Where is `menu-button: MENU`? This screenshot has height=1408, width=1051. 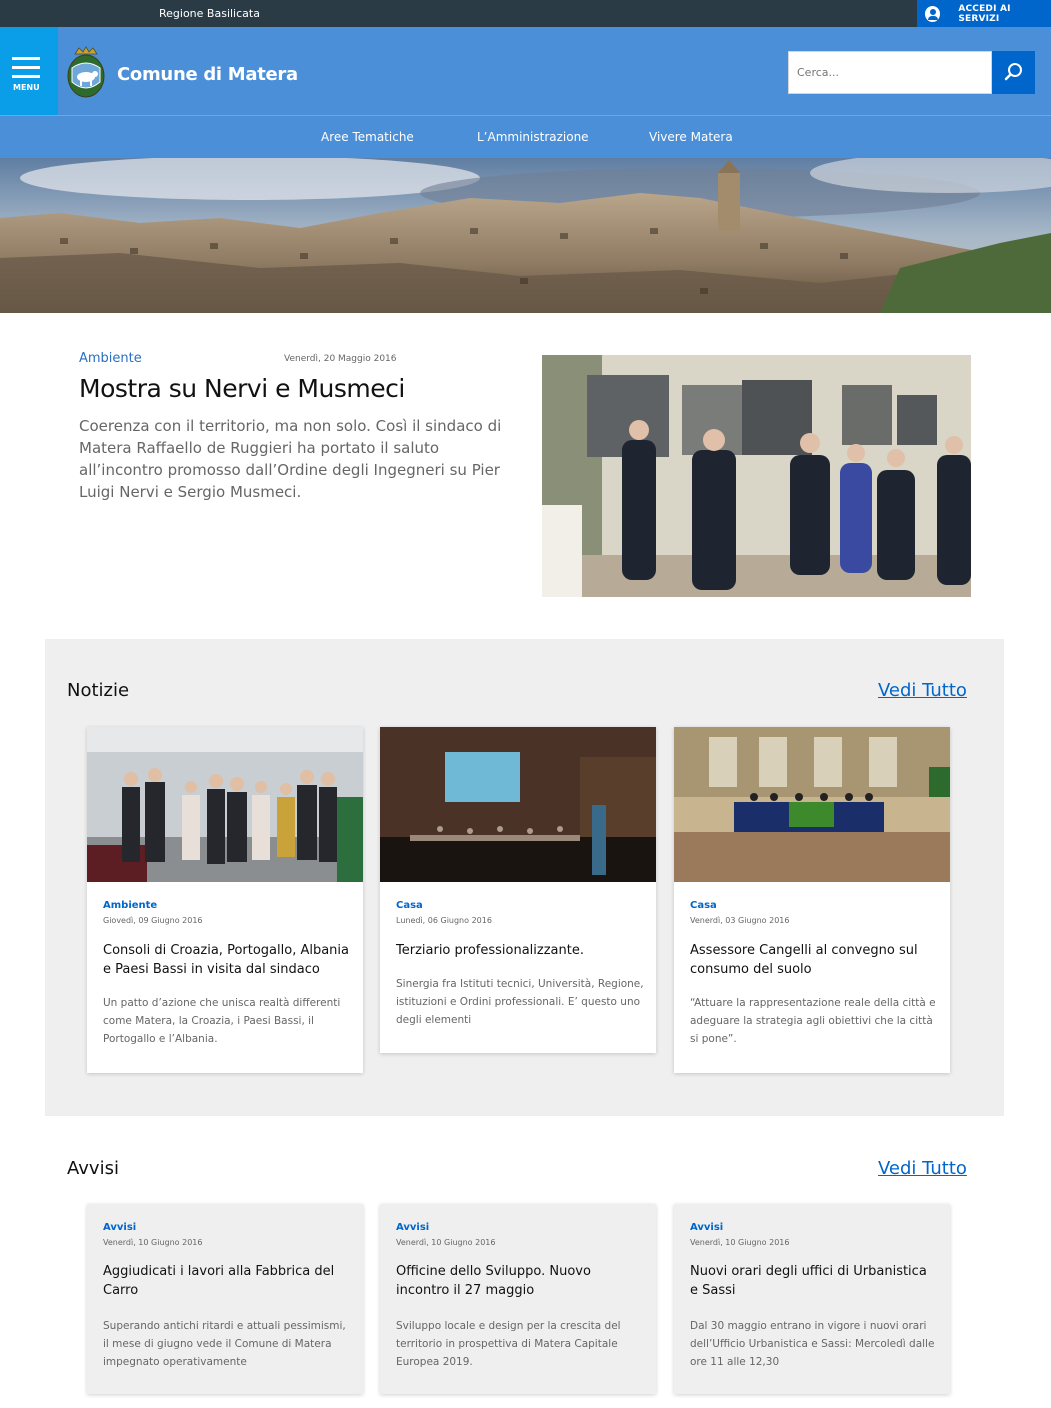 menu-button: MENU is located at coordinates (29, 71).